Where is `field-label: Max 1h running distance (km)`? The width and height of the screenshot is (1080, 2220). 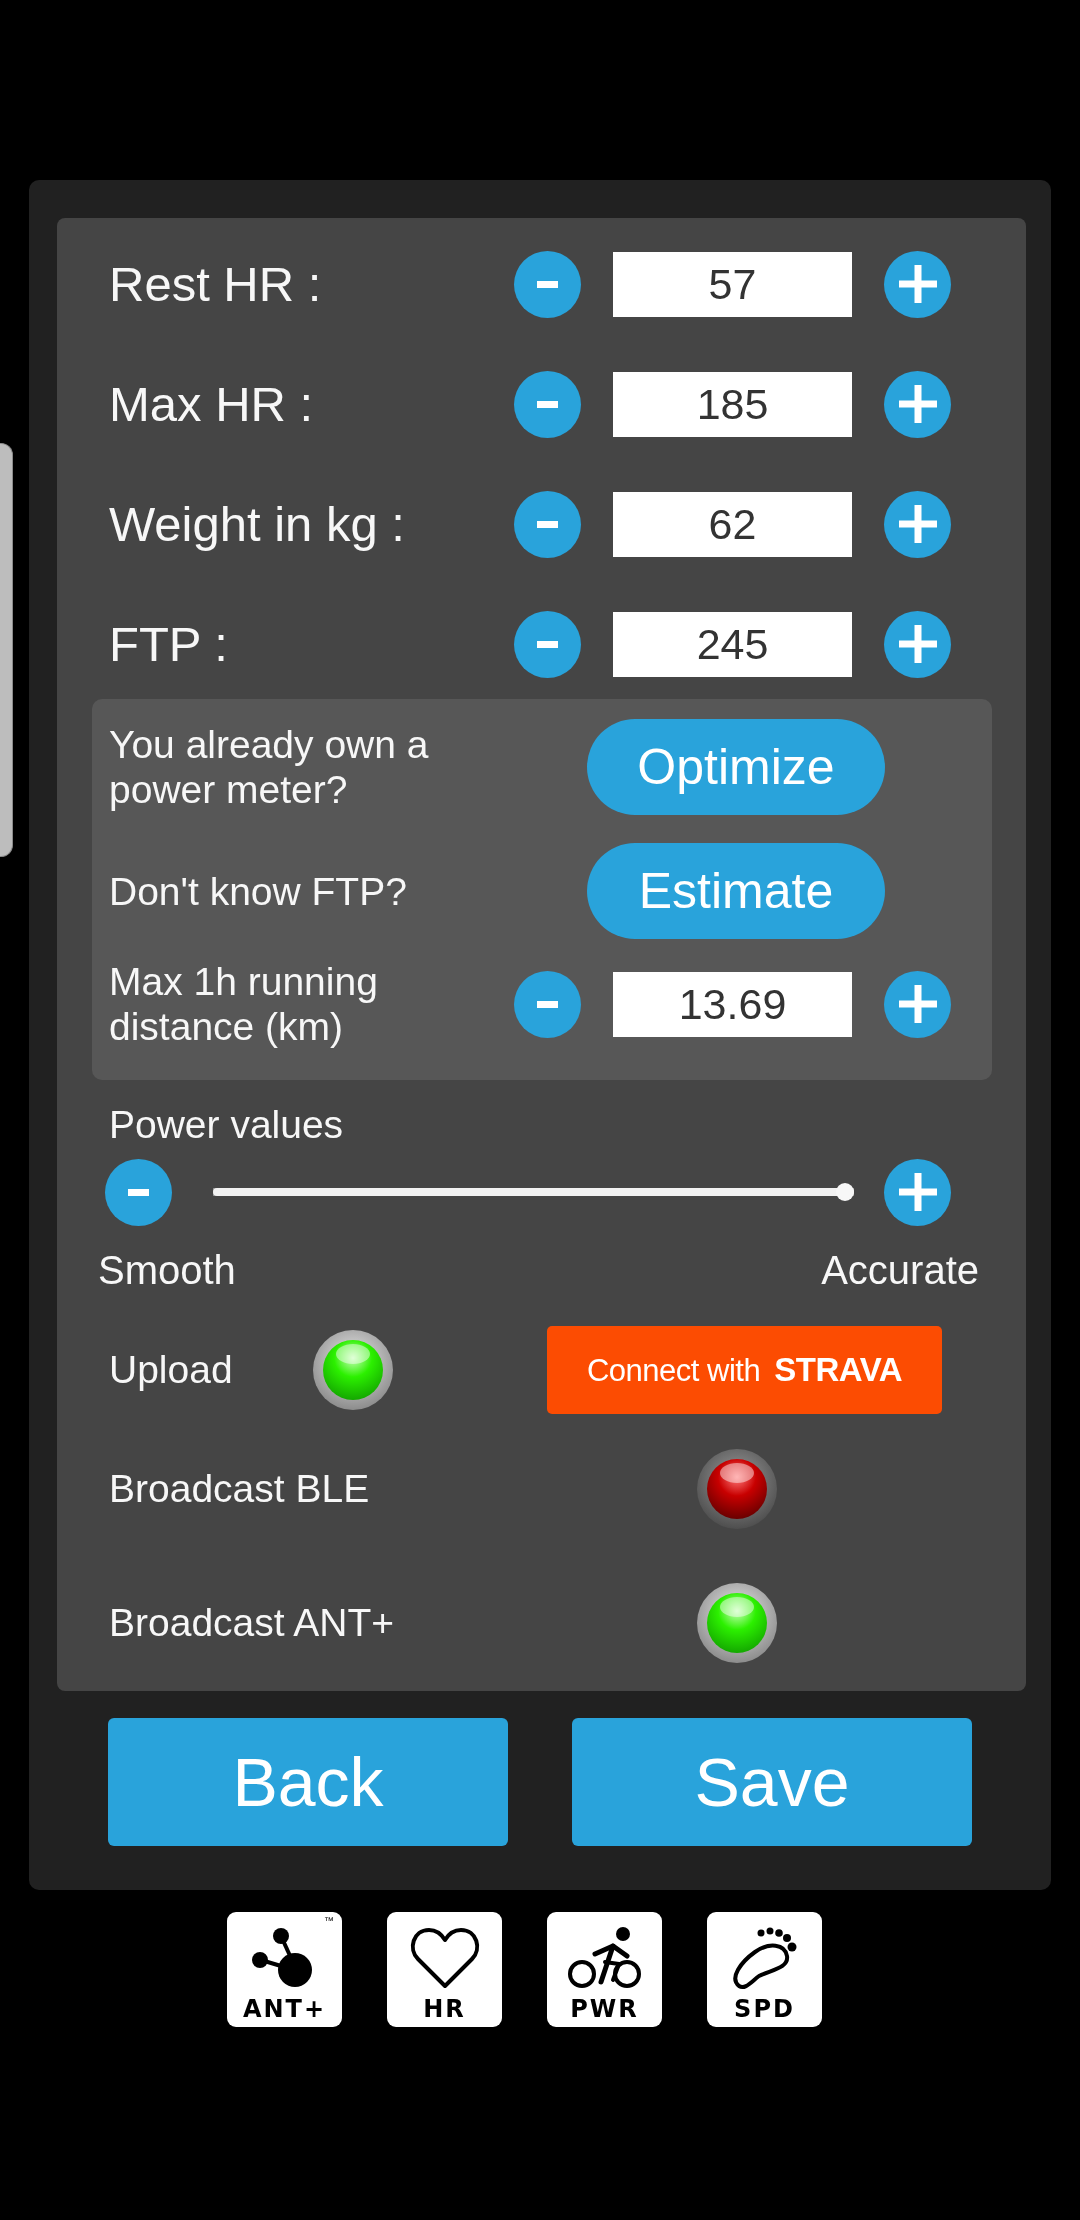
field-label: Max 1h running distance (km) is located at coordinates (244, 1004).